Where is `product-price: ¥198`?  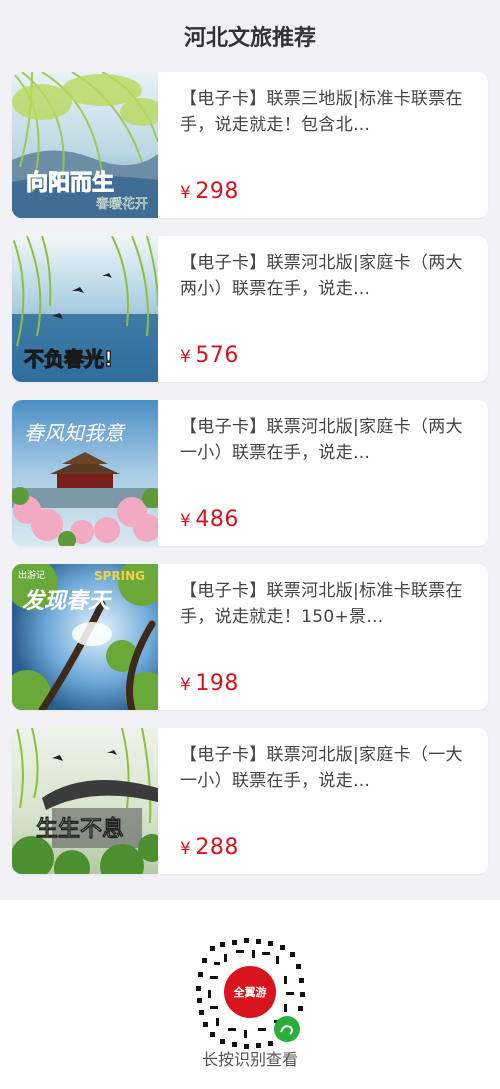
product-price: ¥198 is located at coordinates (325, 683).